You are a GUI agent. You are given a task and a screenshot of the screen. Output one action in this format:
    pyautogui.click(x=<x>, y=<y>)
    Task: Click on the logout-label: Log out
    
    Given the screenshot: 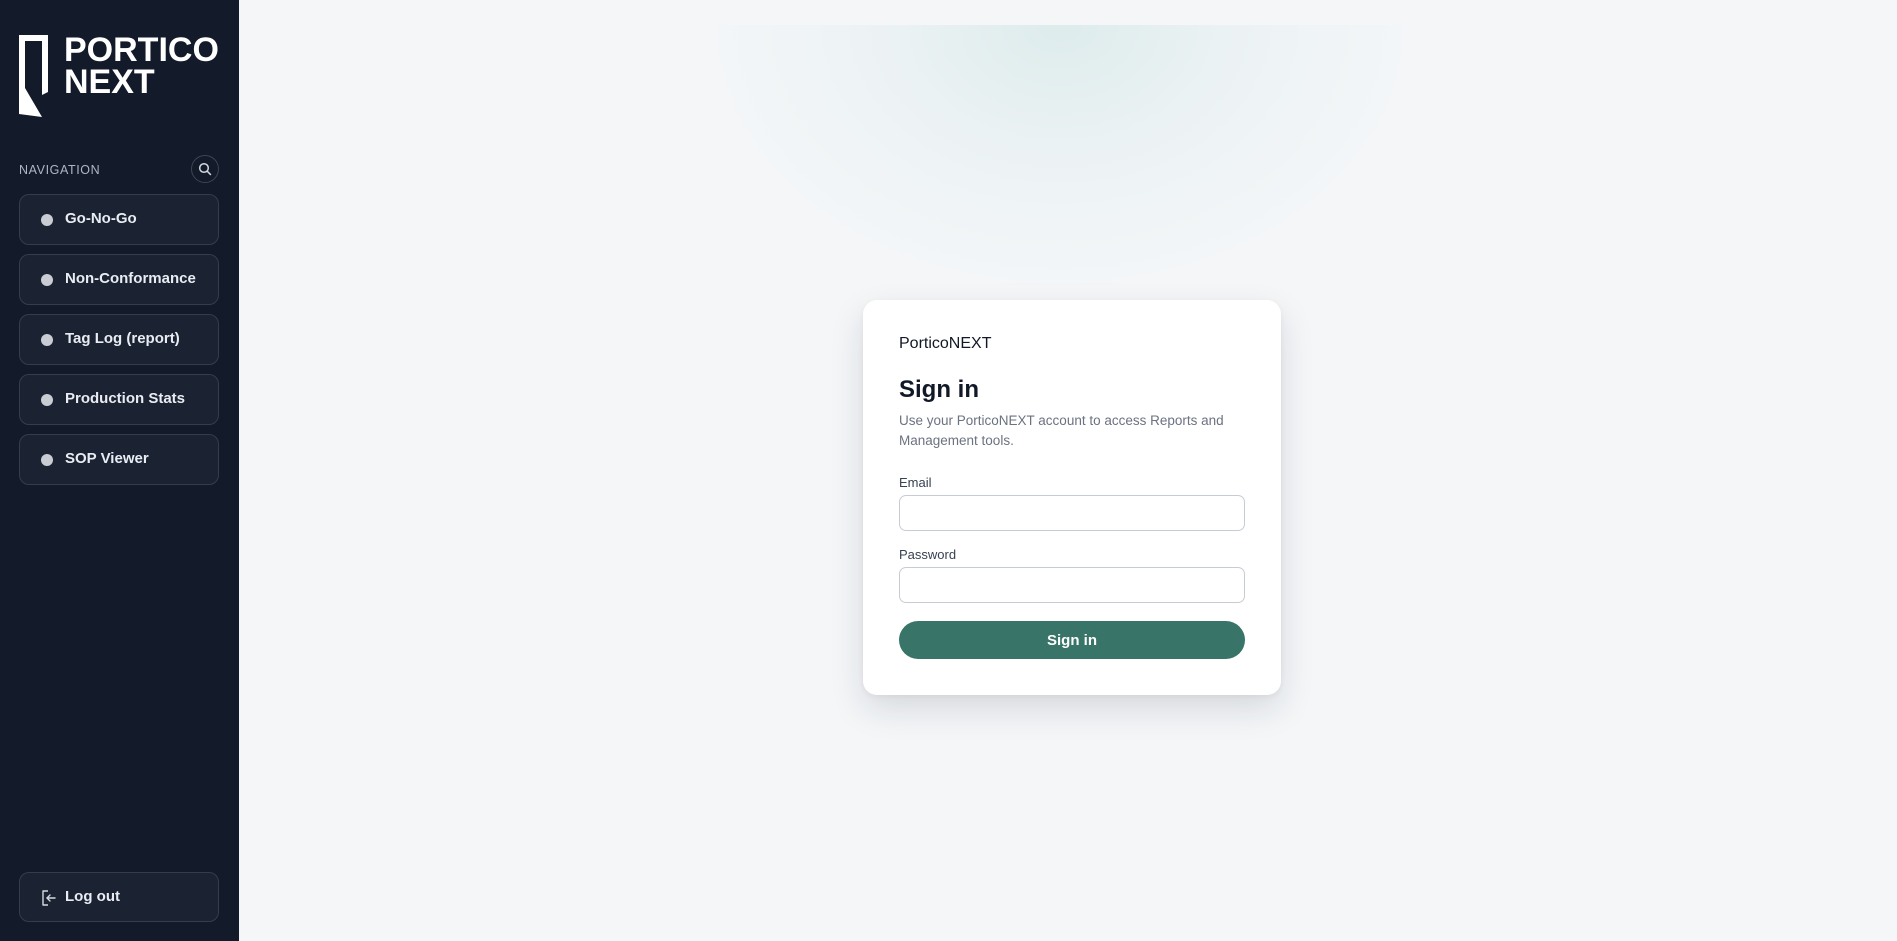 What is the action you would take?
    pyautogui.click(x=92, y=896)
    